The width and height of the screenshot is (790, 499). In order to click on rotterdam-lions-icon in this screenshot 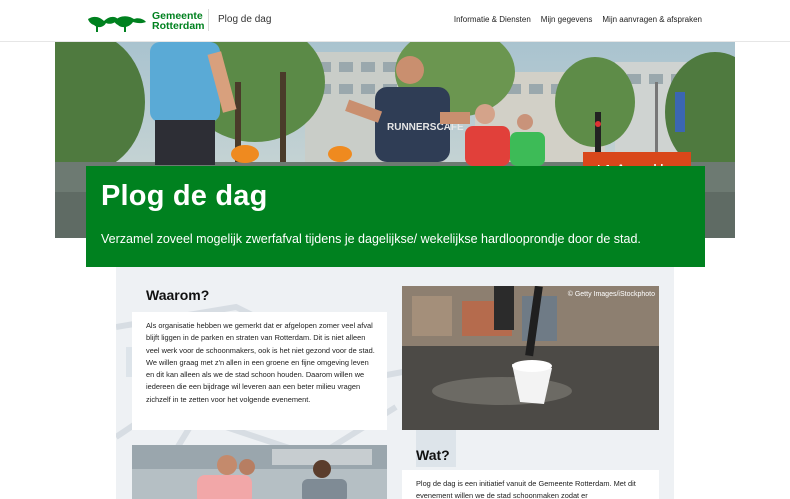, I will do `click(117, 24)`.